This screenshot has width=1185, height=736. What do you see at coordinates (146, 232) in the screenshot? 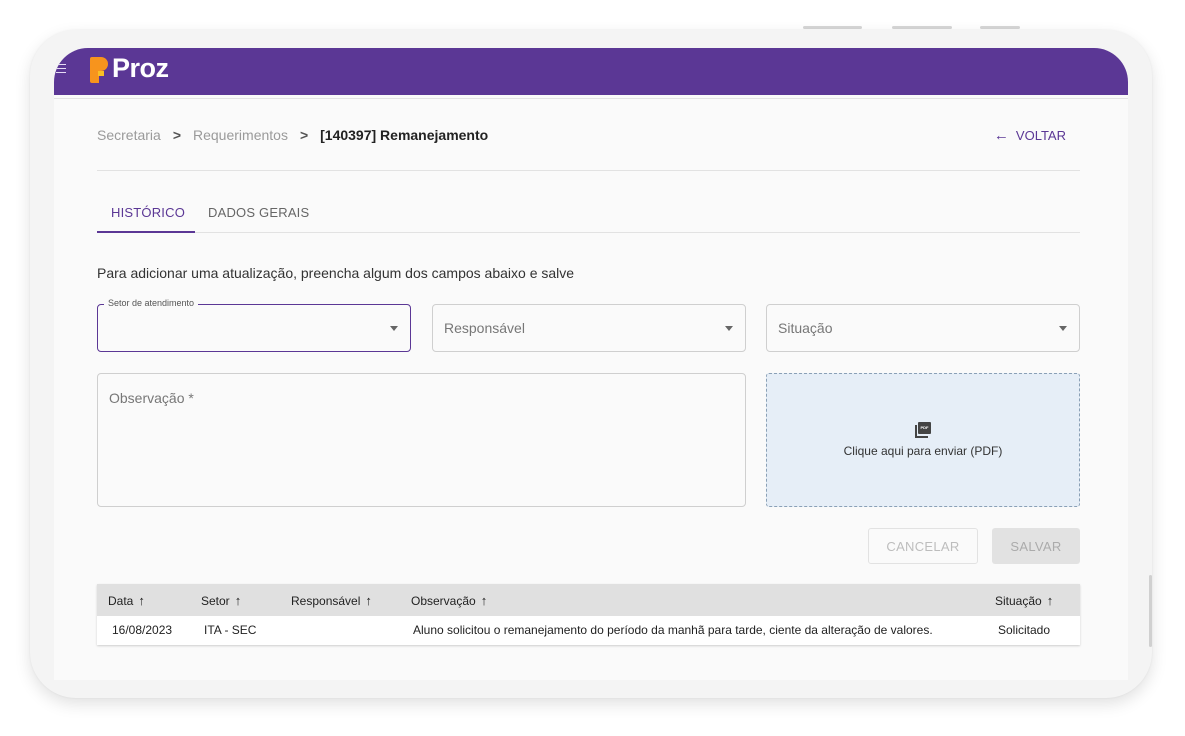
I see `active-tab-indicator` at bounding box center [146, 232].